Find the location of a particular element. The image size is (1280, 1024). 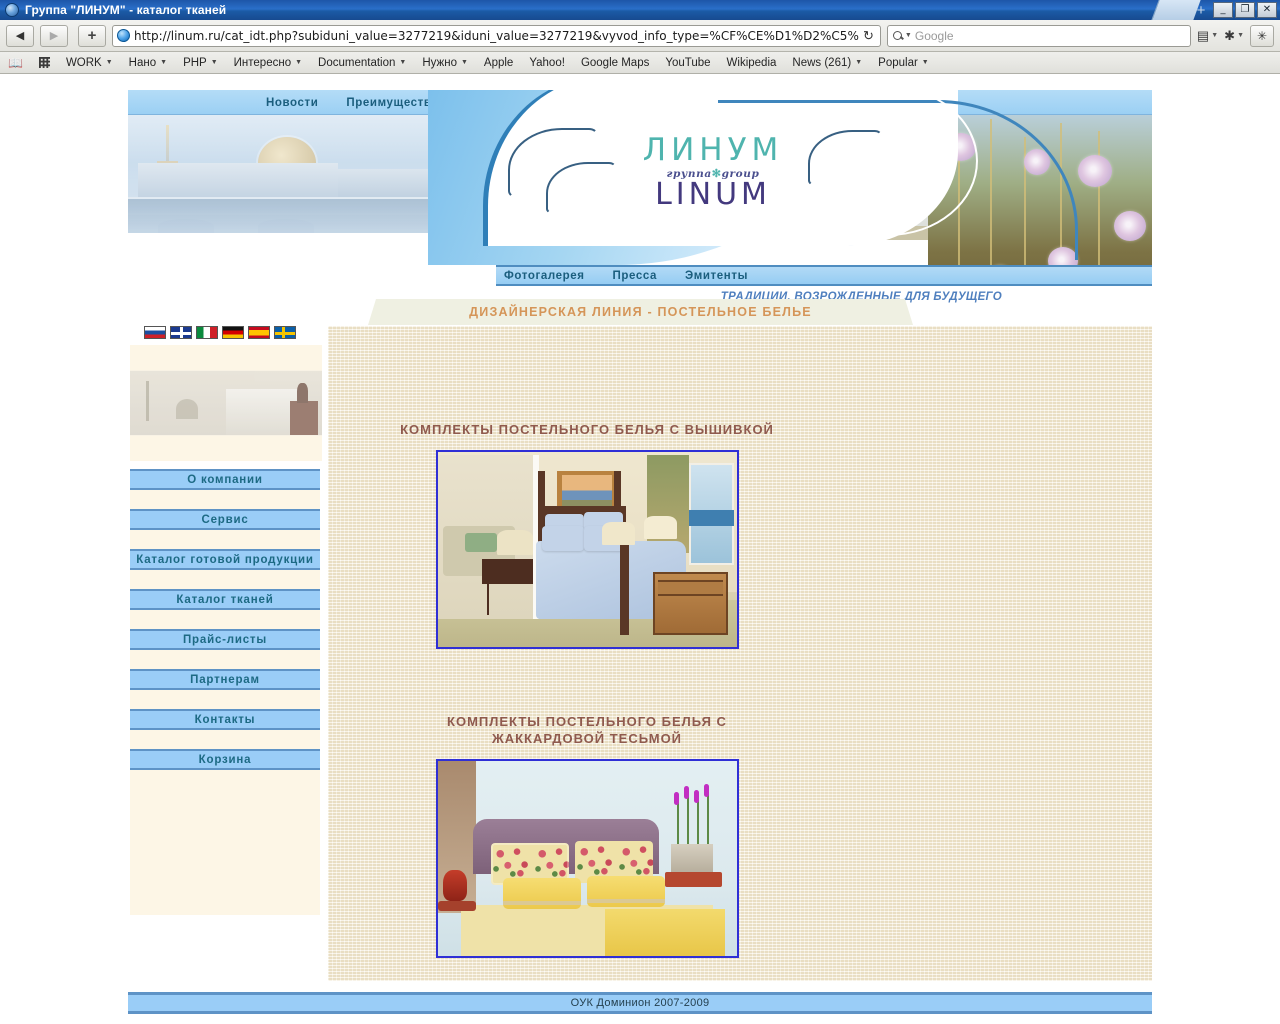

subnav-item-press: Пресса is located at coordinates (635, 276).